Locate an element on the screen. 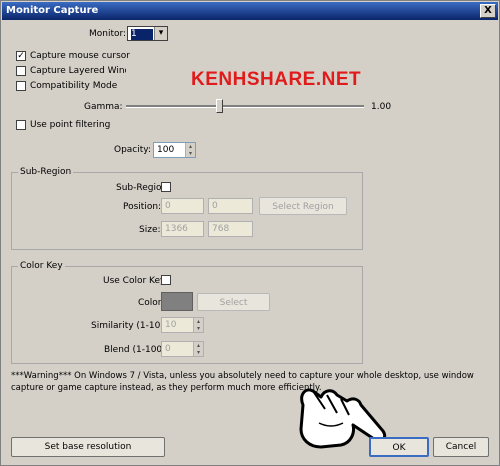  opacity-up-icon: ▴ is located at coordinates (190, 146).